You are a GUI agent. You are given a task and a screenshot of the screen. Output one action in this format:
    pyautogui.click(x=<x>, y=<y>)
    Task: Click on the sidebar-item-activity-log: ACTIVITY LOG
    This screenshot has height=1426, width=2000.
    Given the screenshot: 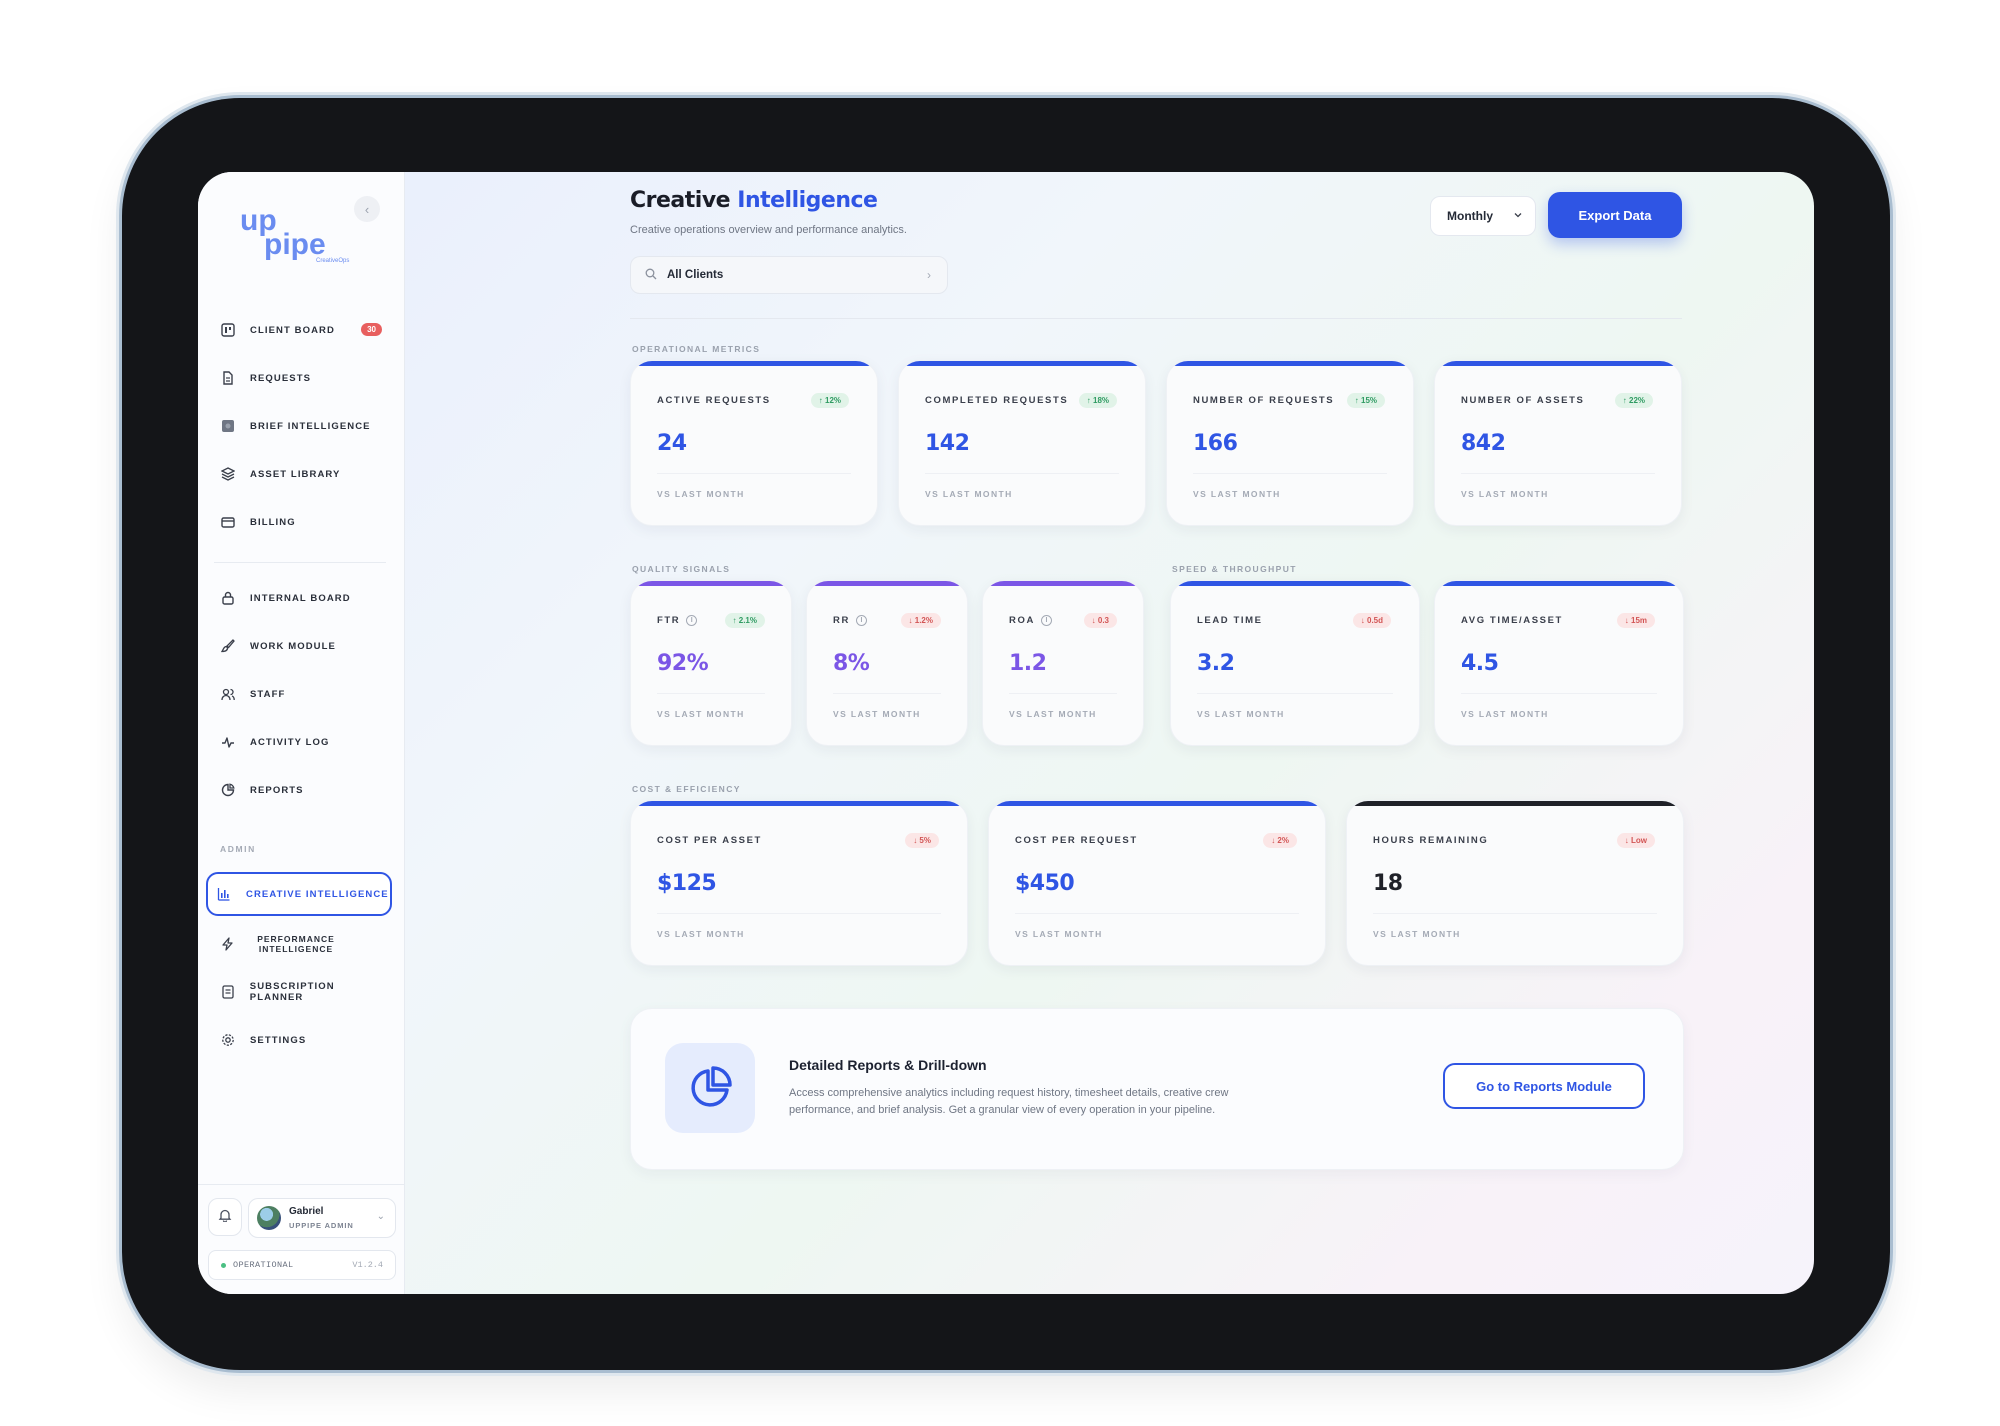 What is the action you would take?
    pyautogui.click(x=301, y=742)
    